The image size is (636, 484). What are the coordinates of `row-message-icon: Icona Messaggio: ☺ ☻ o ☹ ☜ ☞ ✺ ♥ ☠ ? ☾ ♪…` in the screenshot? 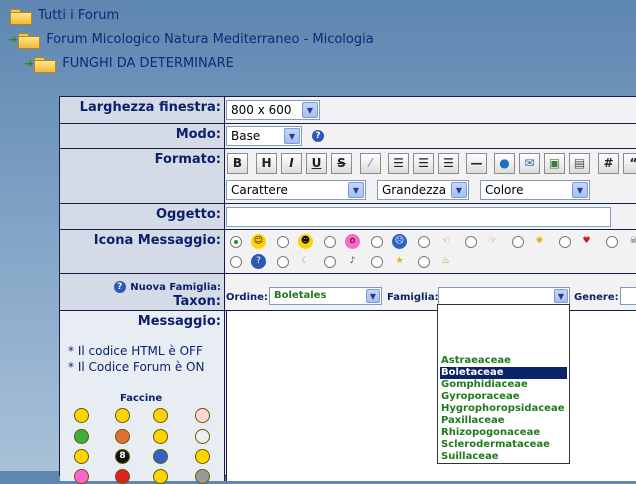 It's located at (348, 252).